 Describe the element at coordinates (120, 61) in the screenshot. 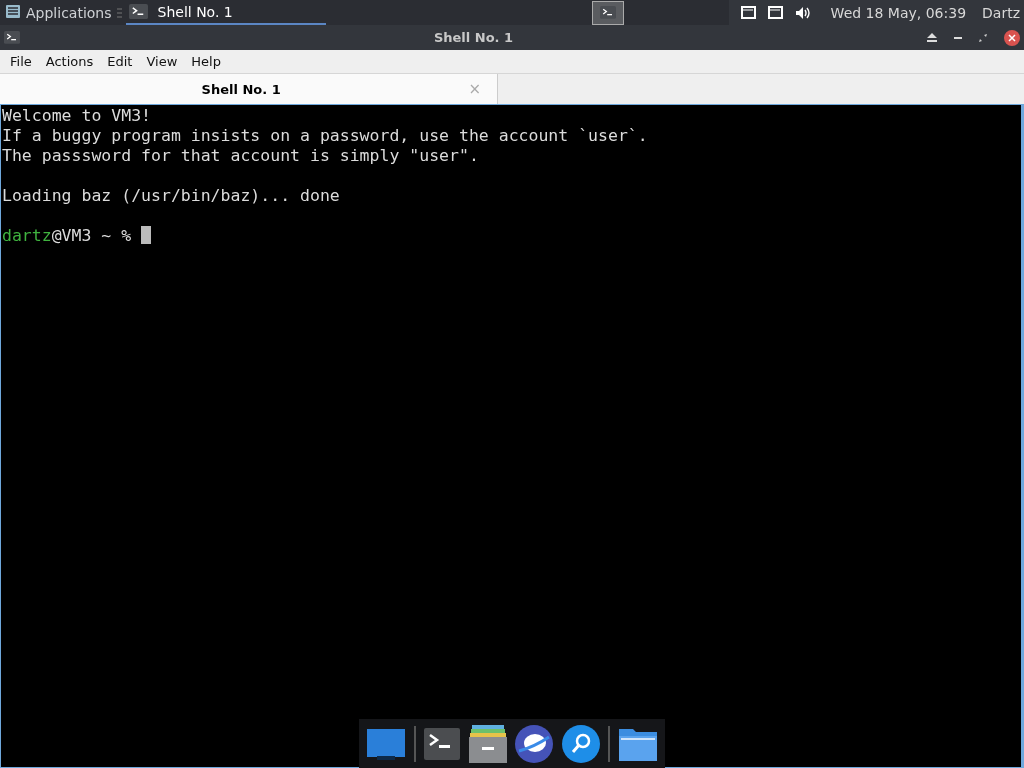

I see `menu-item: Edit` at that location.